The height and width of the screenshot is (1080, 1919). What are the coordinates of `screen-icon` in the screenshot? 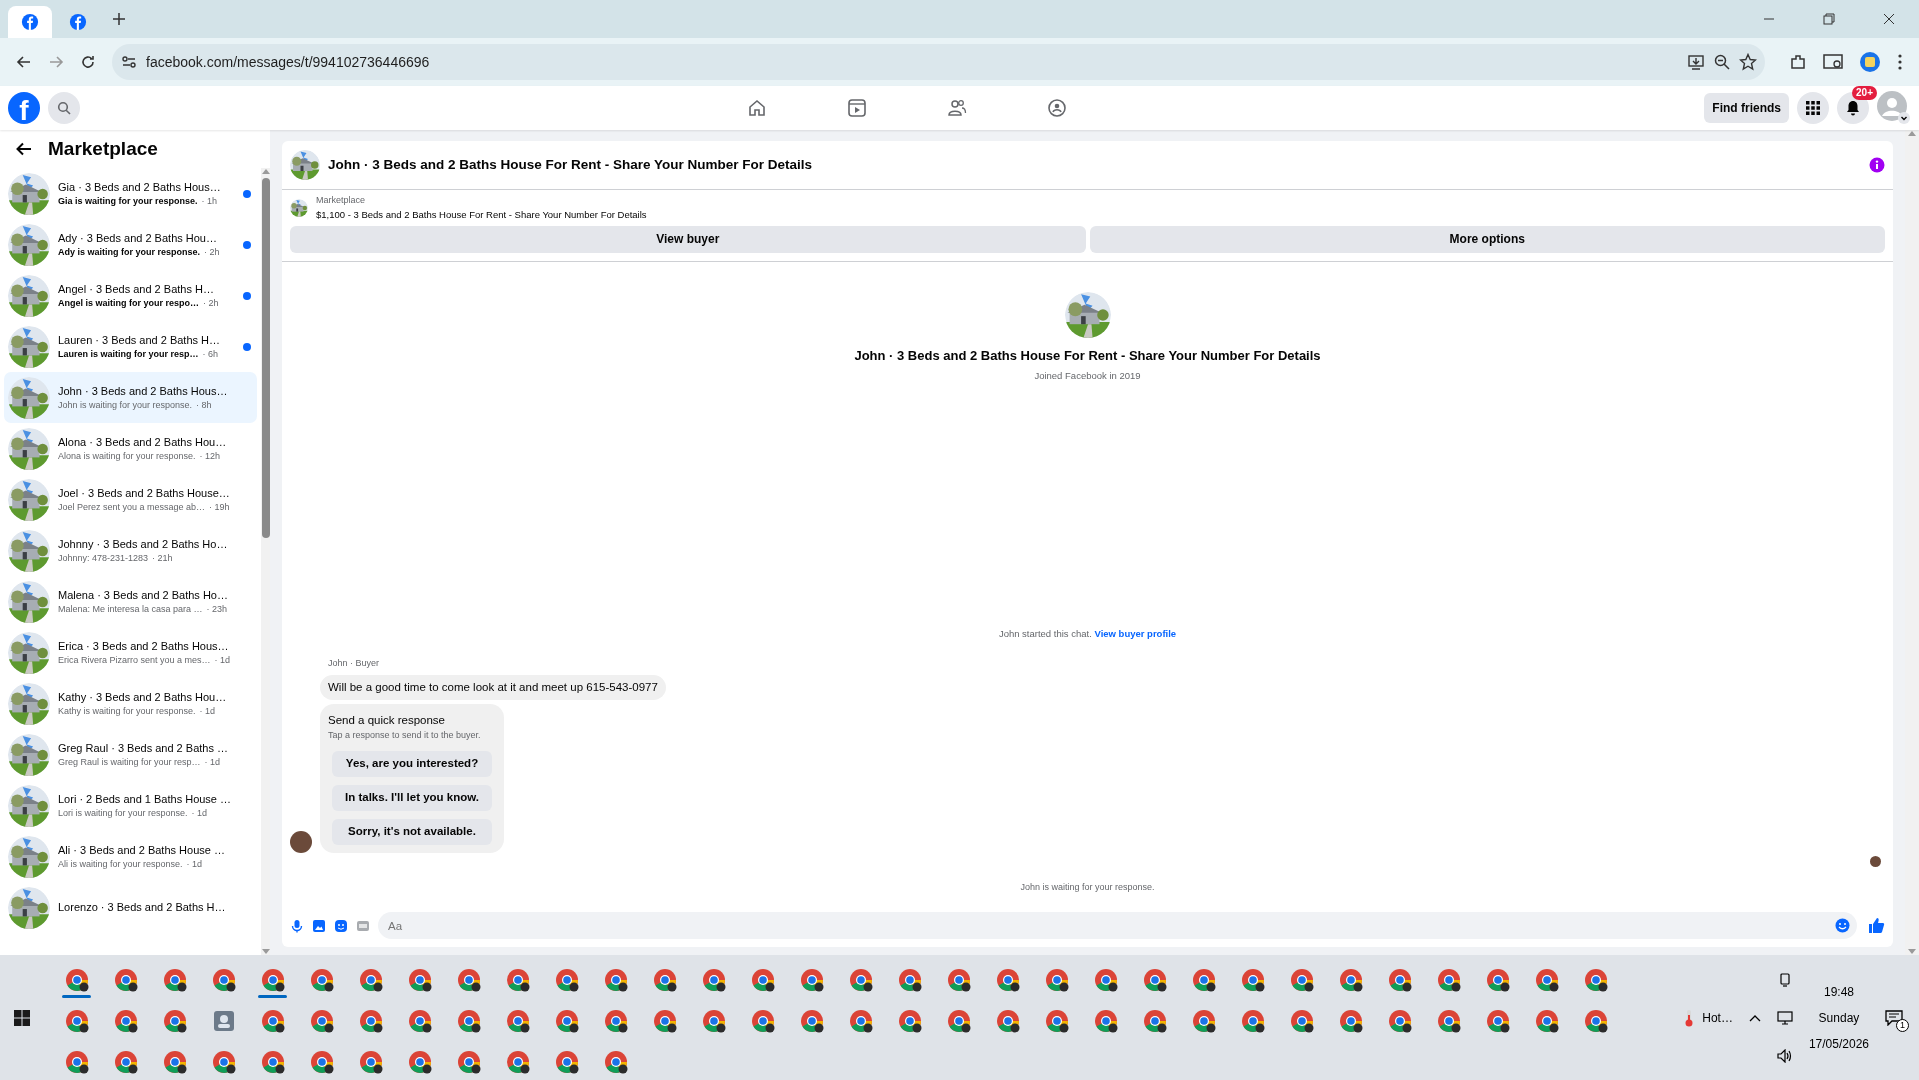 It's located at (1784, 979).